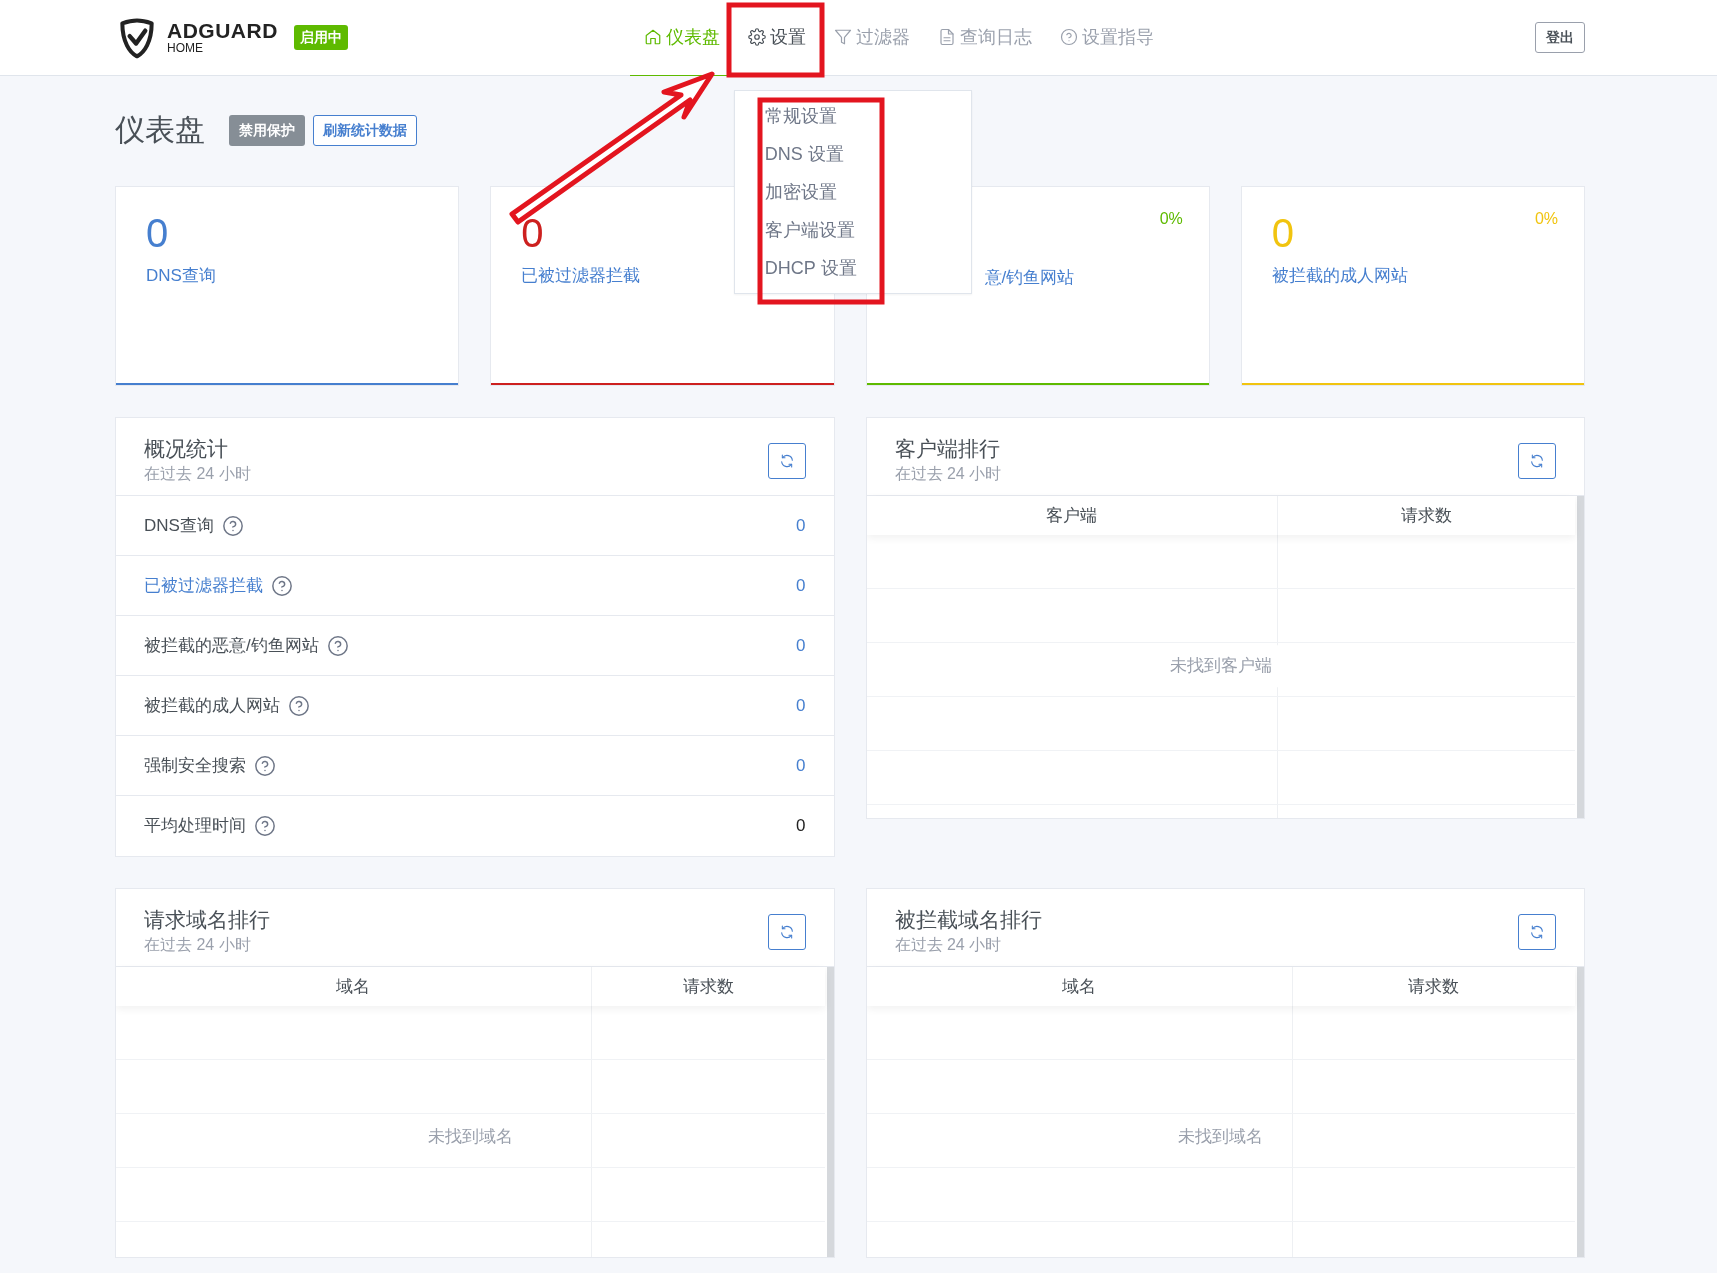  What do you see at coordinates (181, 276) in the screenshot?
I see `counter-label: DNS查询` at bounding box center [181, 276].